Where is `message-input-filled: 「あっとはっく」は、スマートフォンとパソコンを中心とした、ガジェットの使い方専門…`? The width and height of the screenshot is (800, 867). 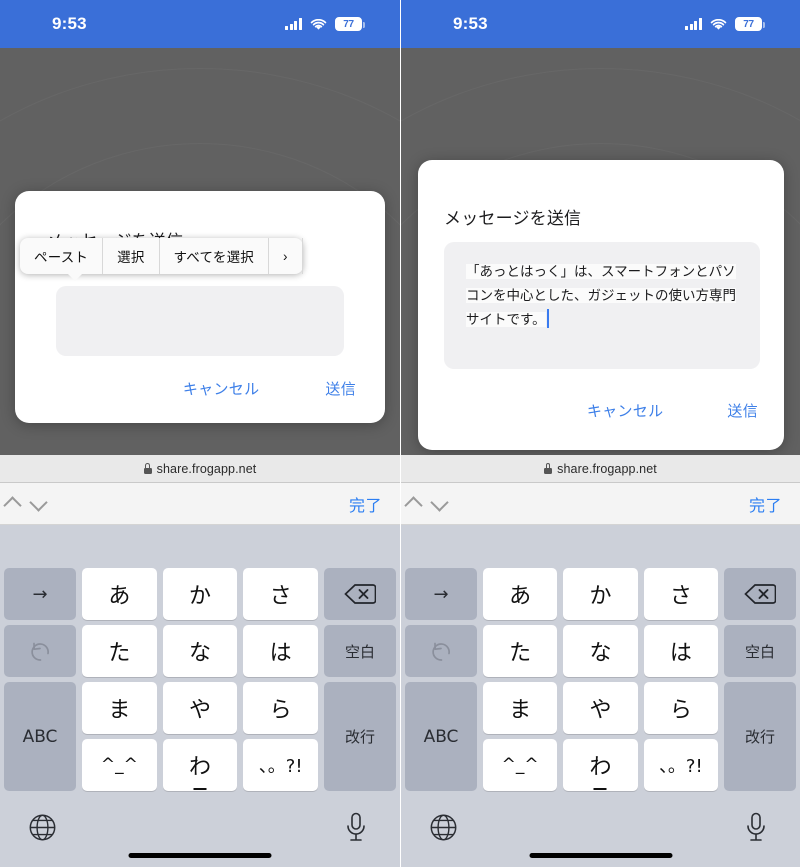
message-input-filled: 「あっとはっく」は、スマートフォンとパソコンを中心とした、ガジェットの使い方専門… is located at coordinates (602, 305).